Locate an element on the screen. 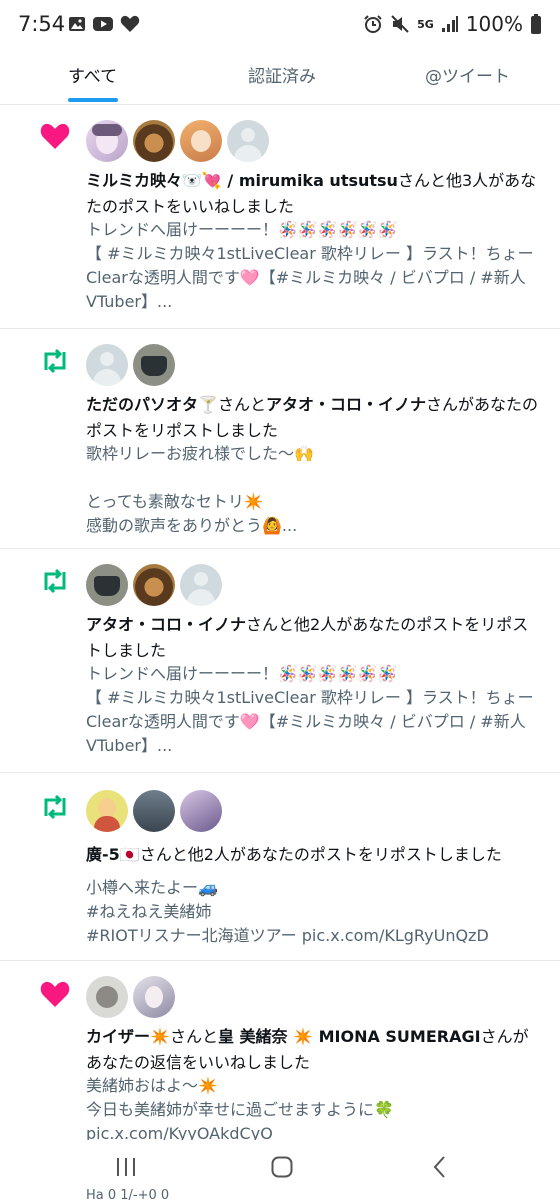  user-name: 皇 美緒奈 ✴️ MIONA SUMERAGI is located at coordinates (349, 1036).